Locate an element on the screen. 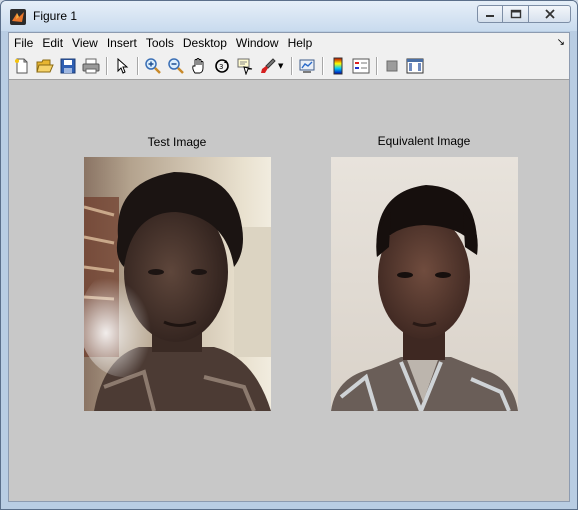  show-plot-tools-icon is located at coordinates (415, 66).